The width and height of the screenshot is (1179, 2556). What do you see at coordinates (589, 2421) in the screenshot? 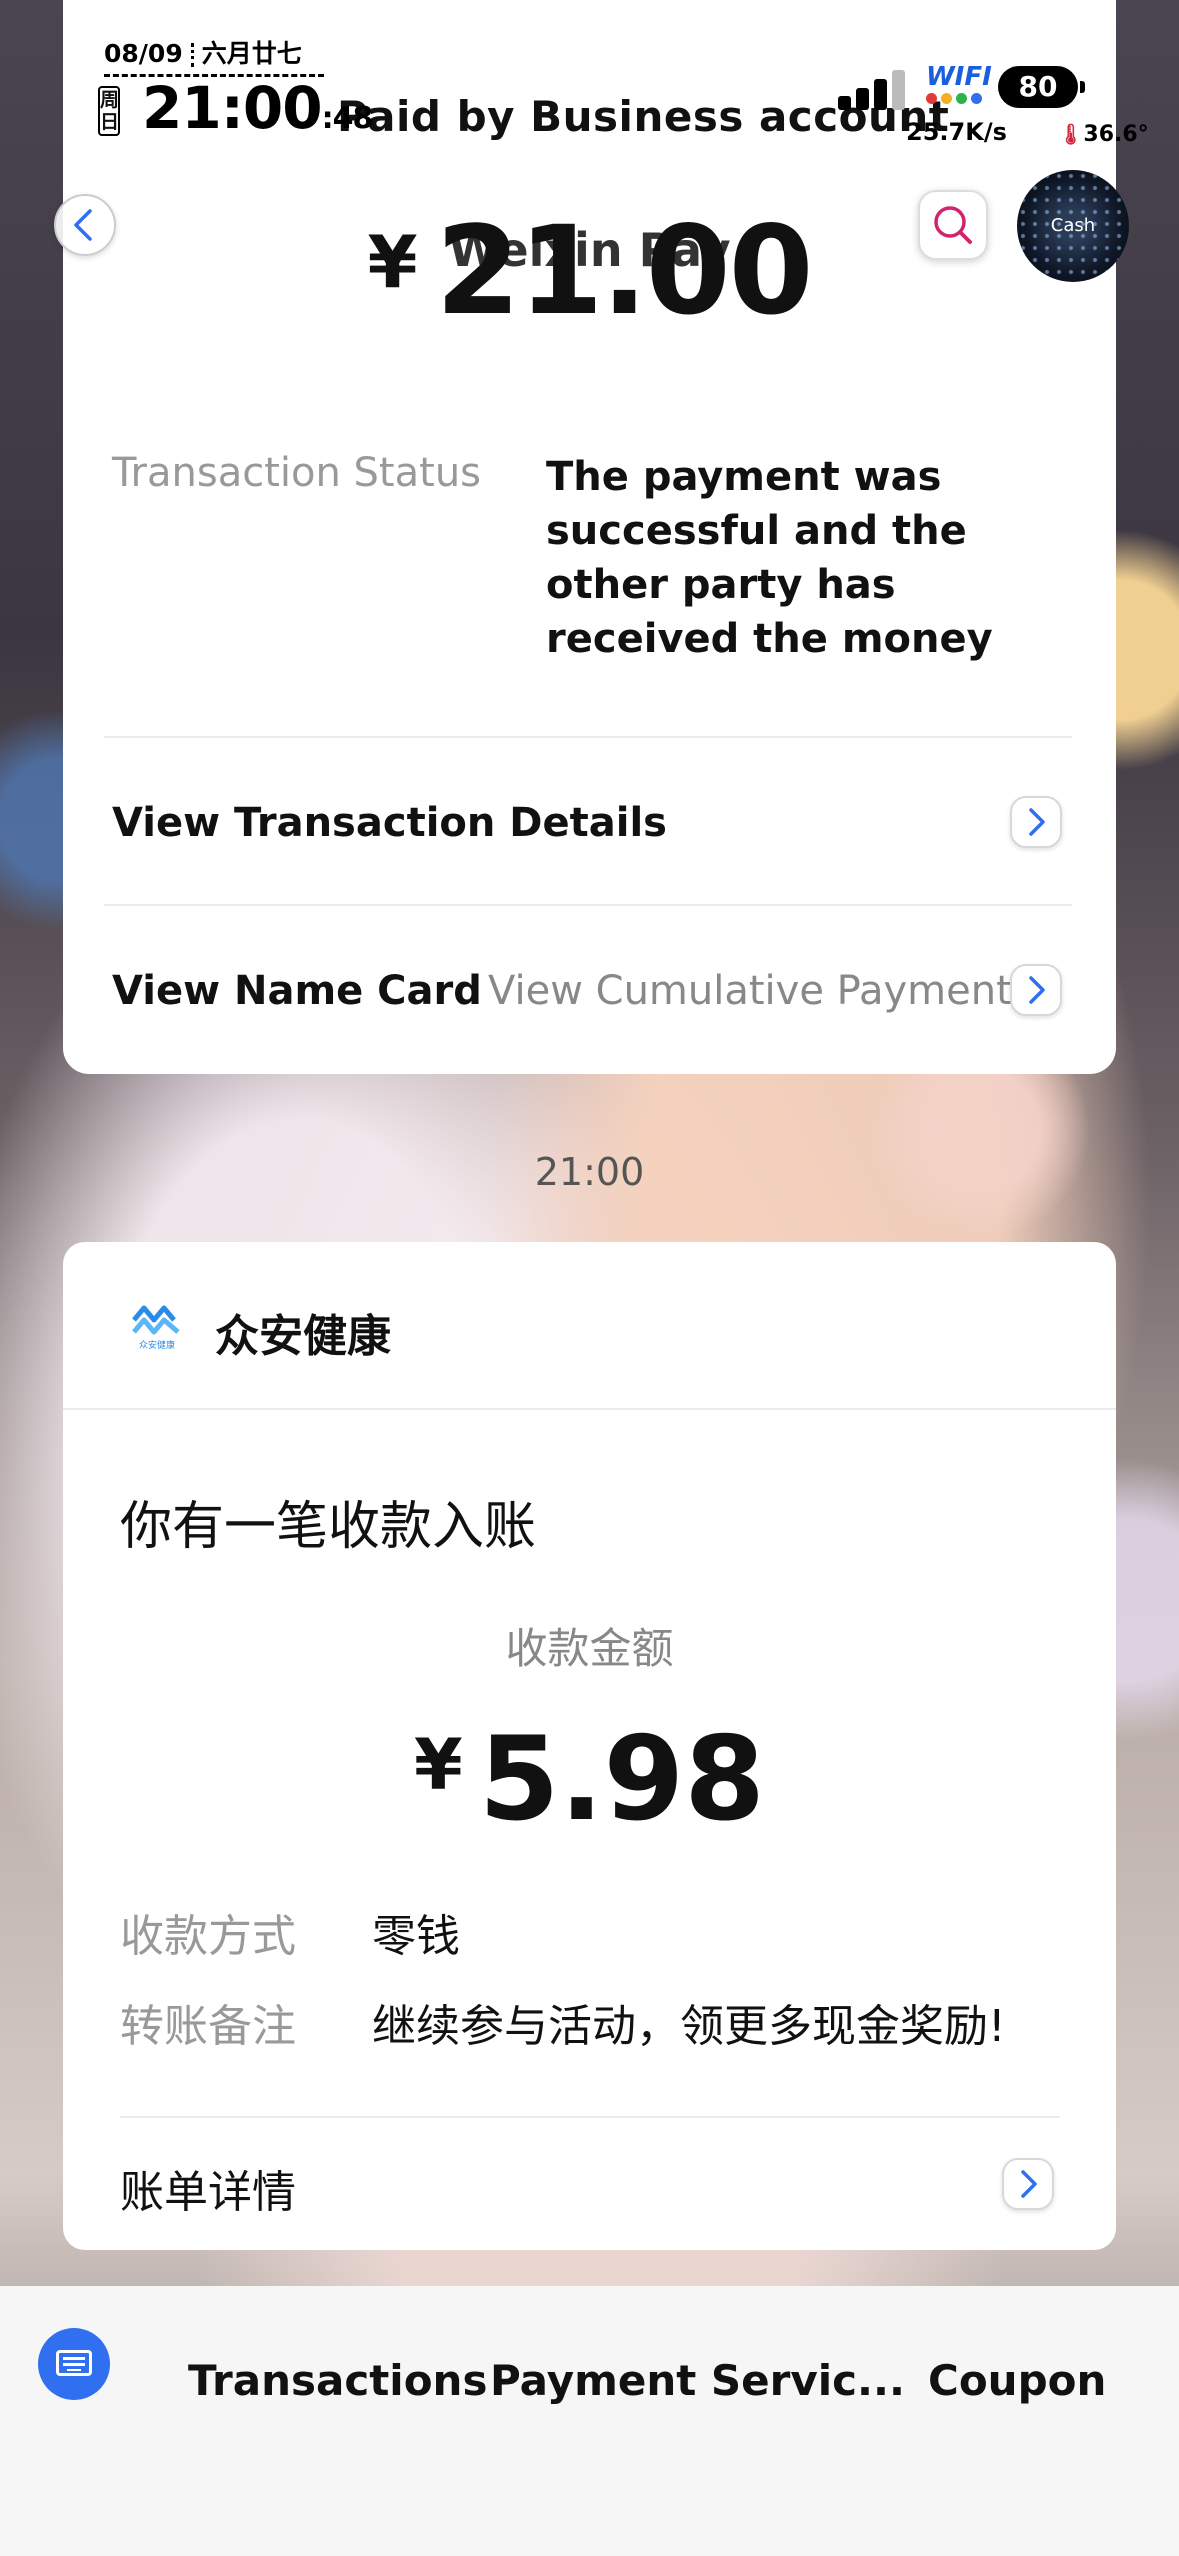
I see `bottom-menu-bar: Transactions Payment Servic... Coupon` at bounding box center [589, 2421].